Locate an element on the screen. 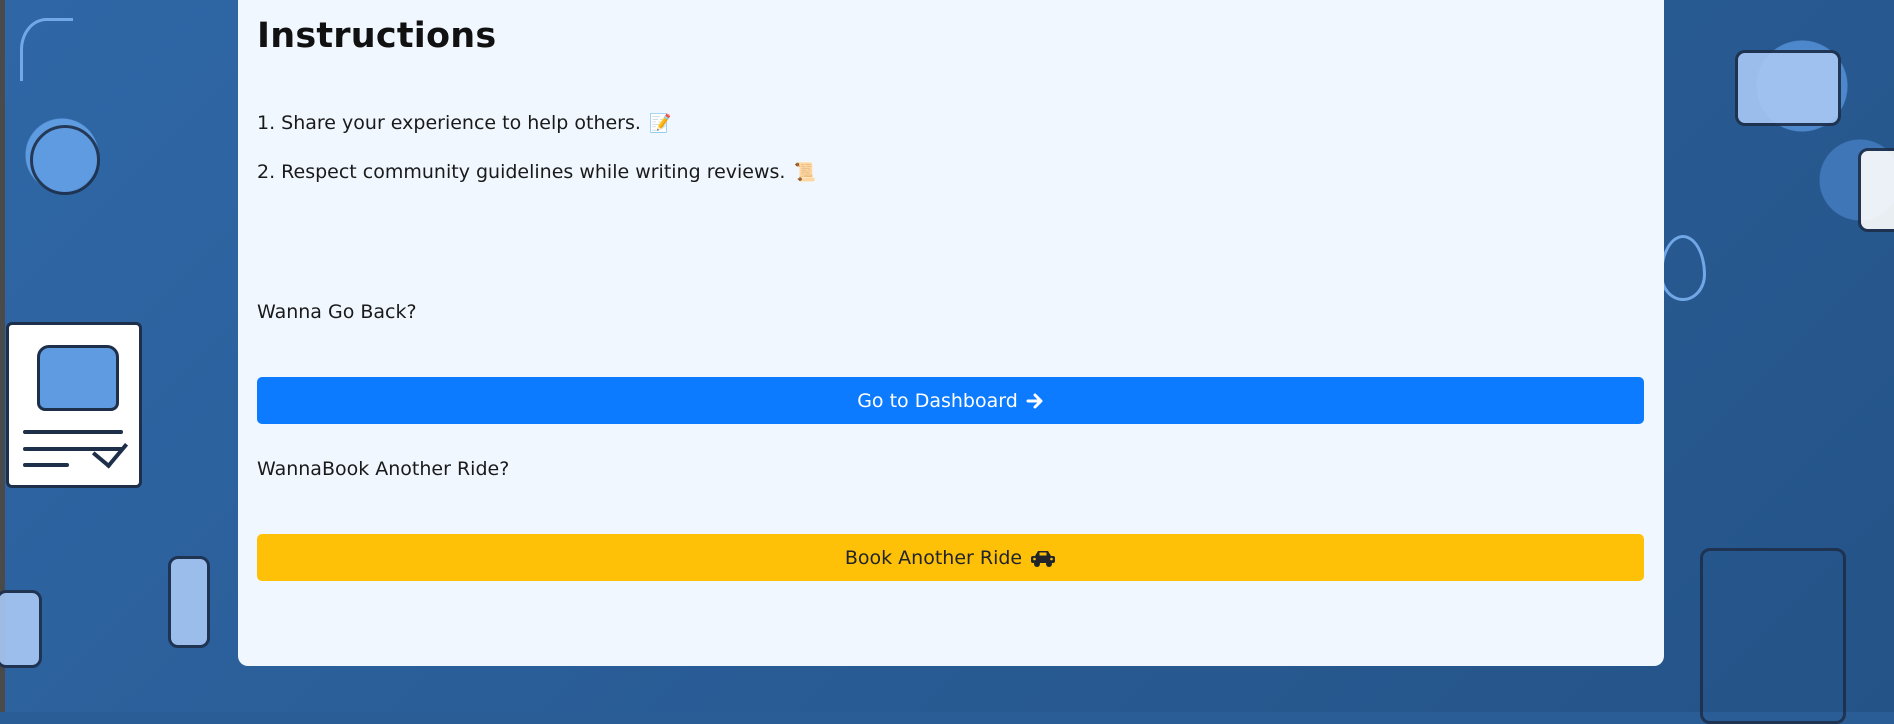 Image resolution: width=1894 pixels, height=724 pixels. car-decoration-bottom-left is located at coordinates (21, 629).